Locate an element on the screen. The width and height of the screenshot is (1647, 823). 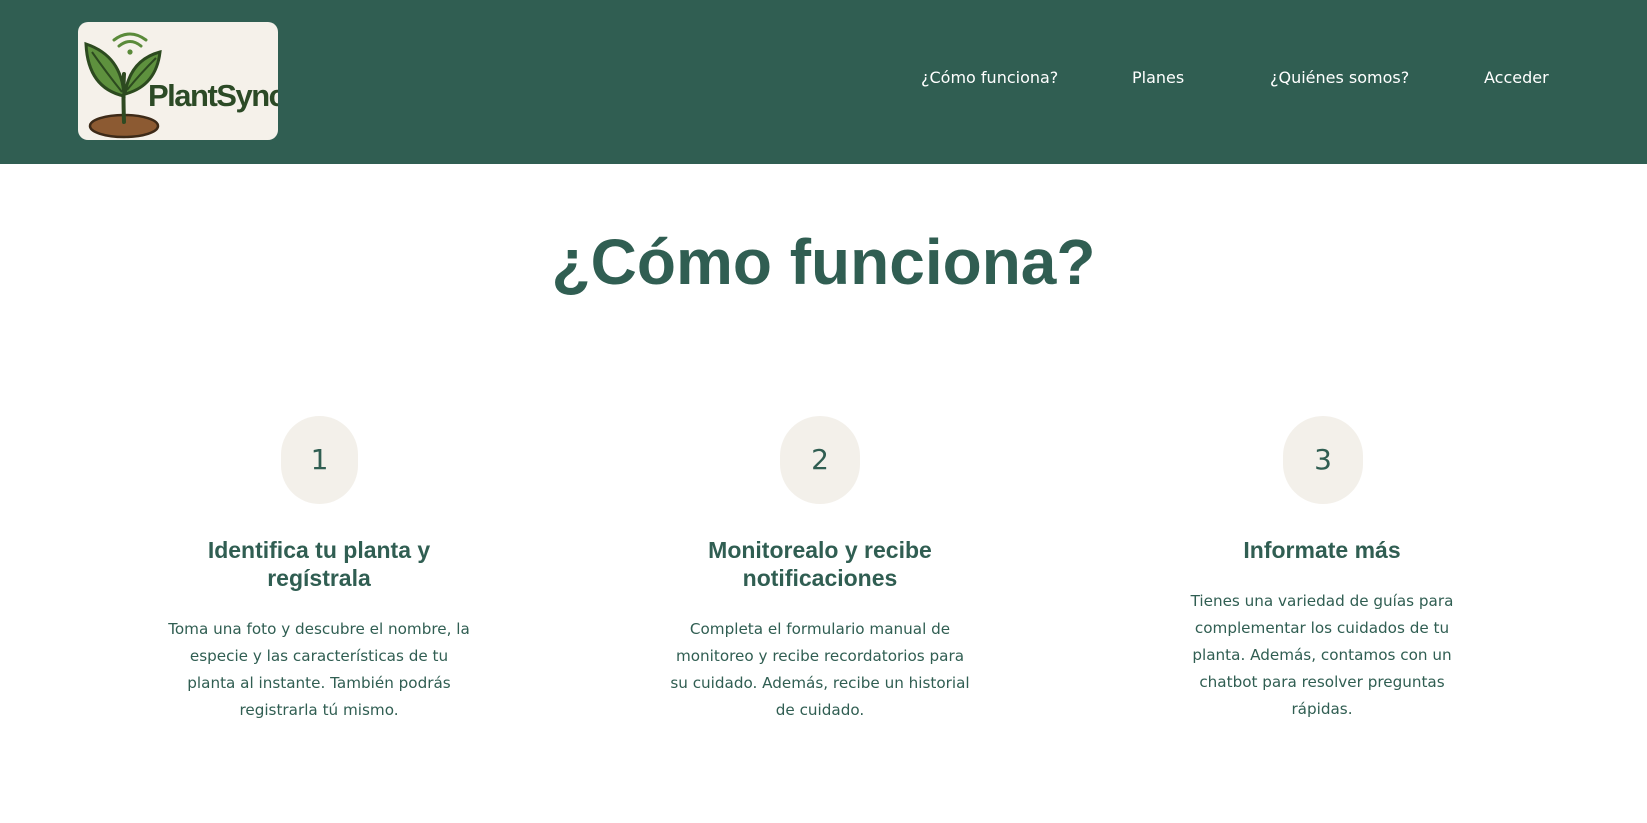
step-title: Identifica tu planta y regístrala is located at coordinates (319, 564).